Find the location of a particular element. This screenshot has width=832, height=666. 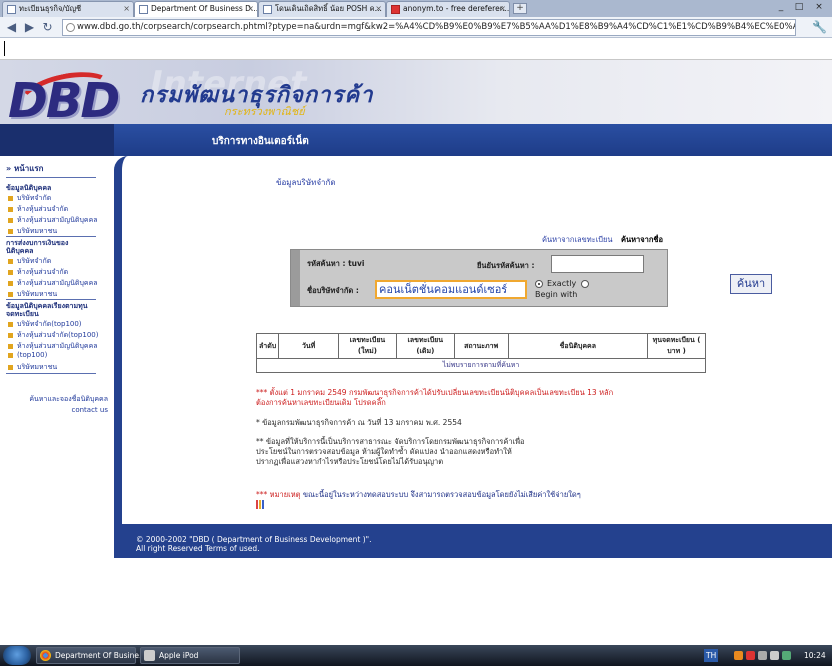

sidebar-item-continued: (top100) is located at coordinates (27, 355).